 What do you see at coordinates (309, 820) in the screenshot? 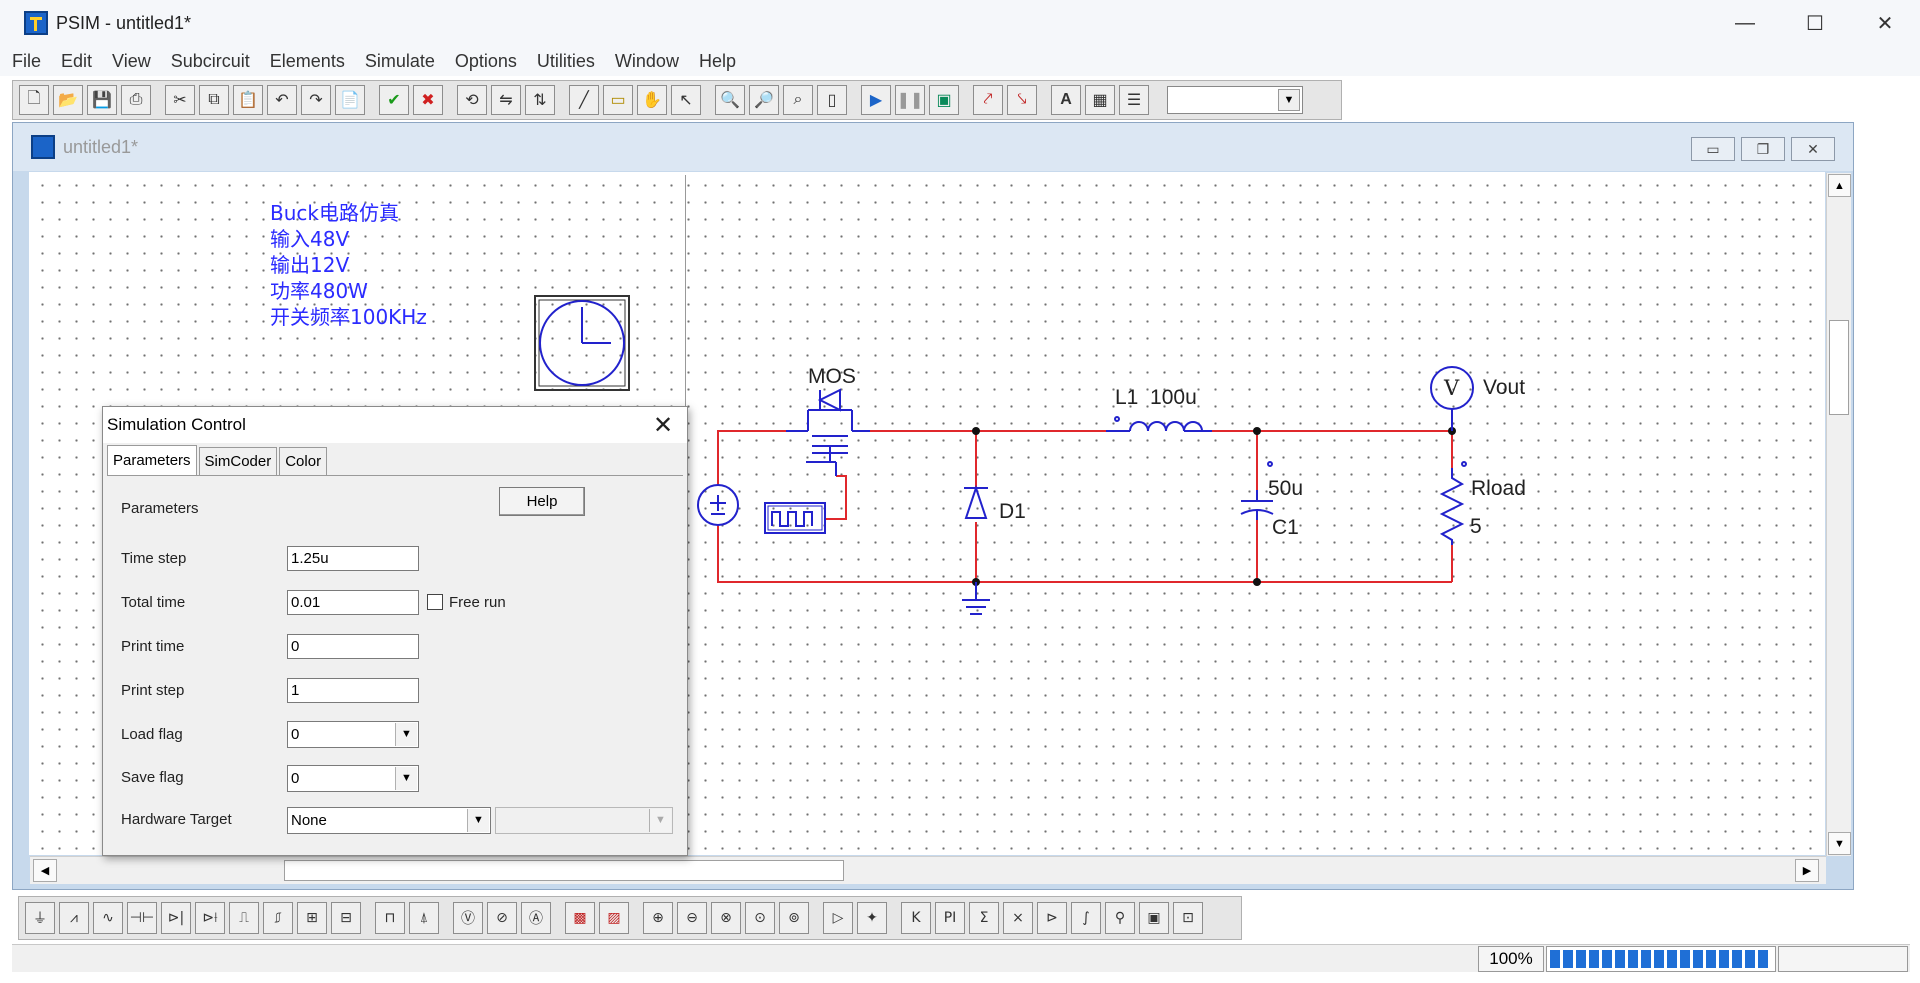
I see `hardware-target-value: None` at bounding box center [309, 820].